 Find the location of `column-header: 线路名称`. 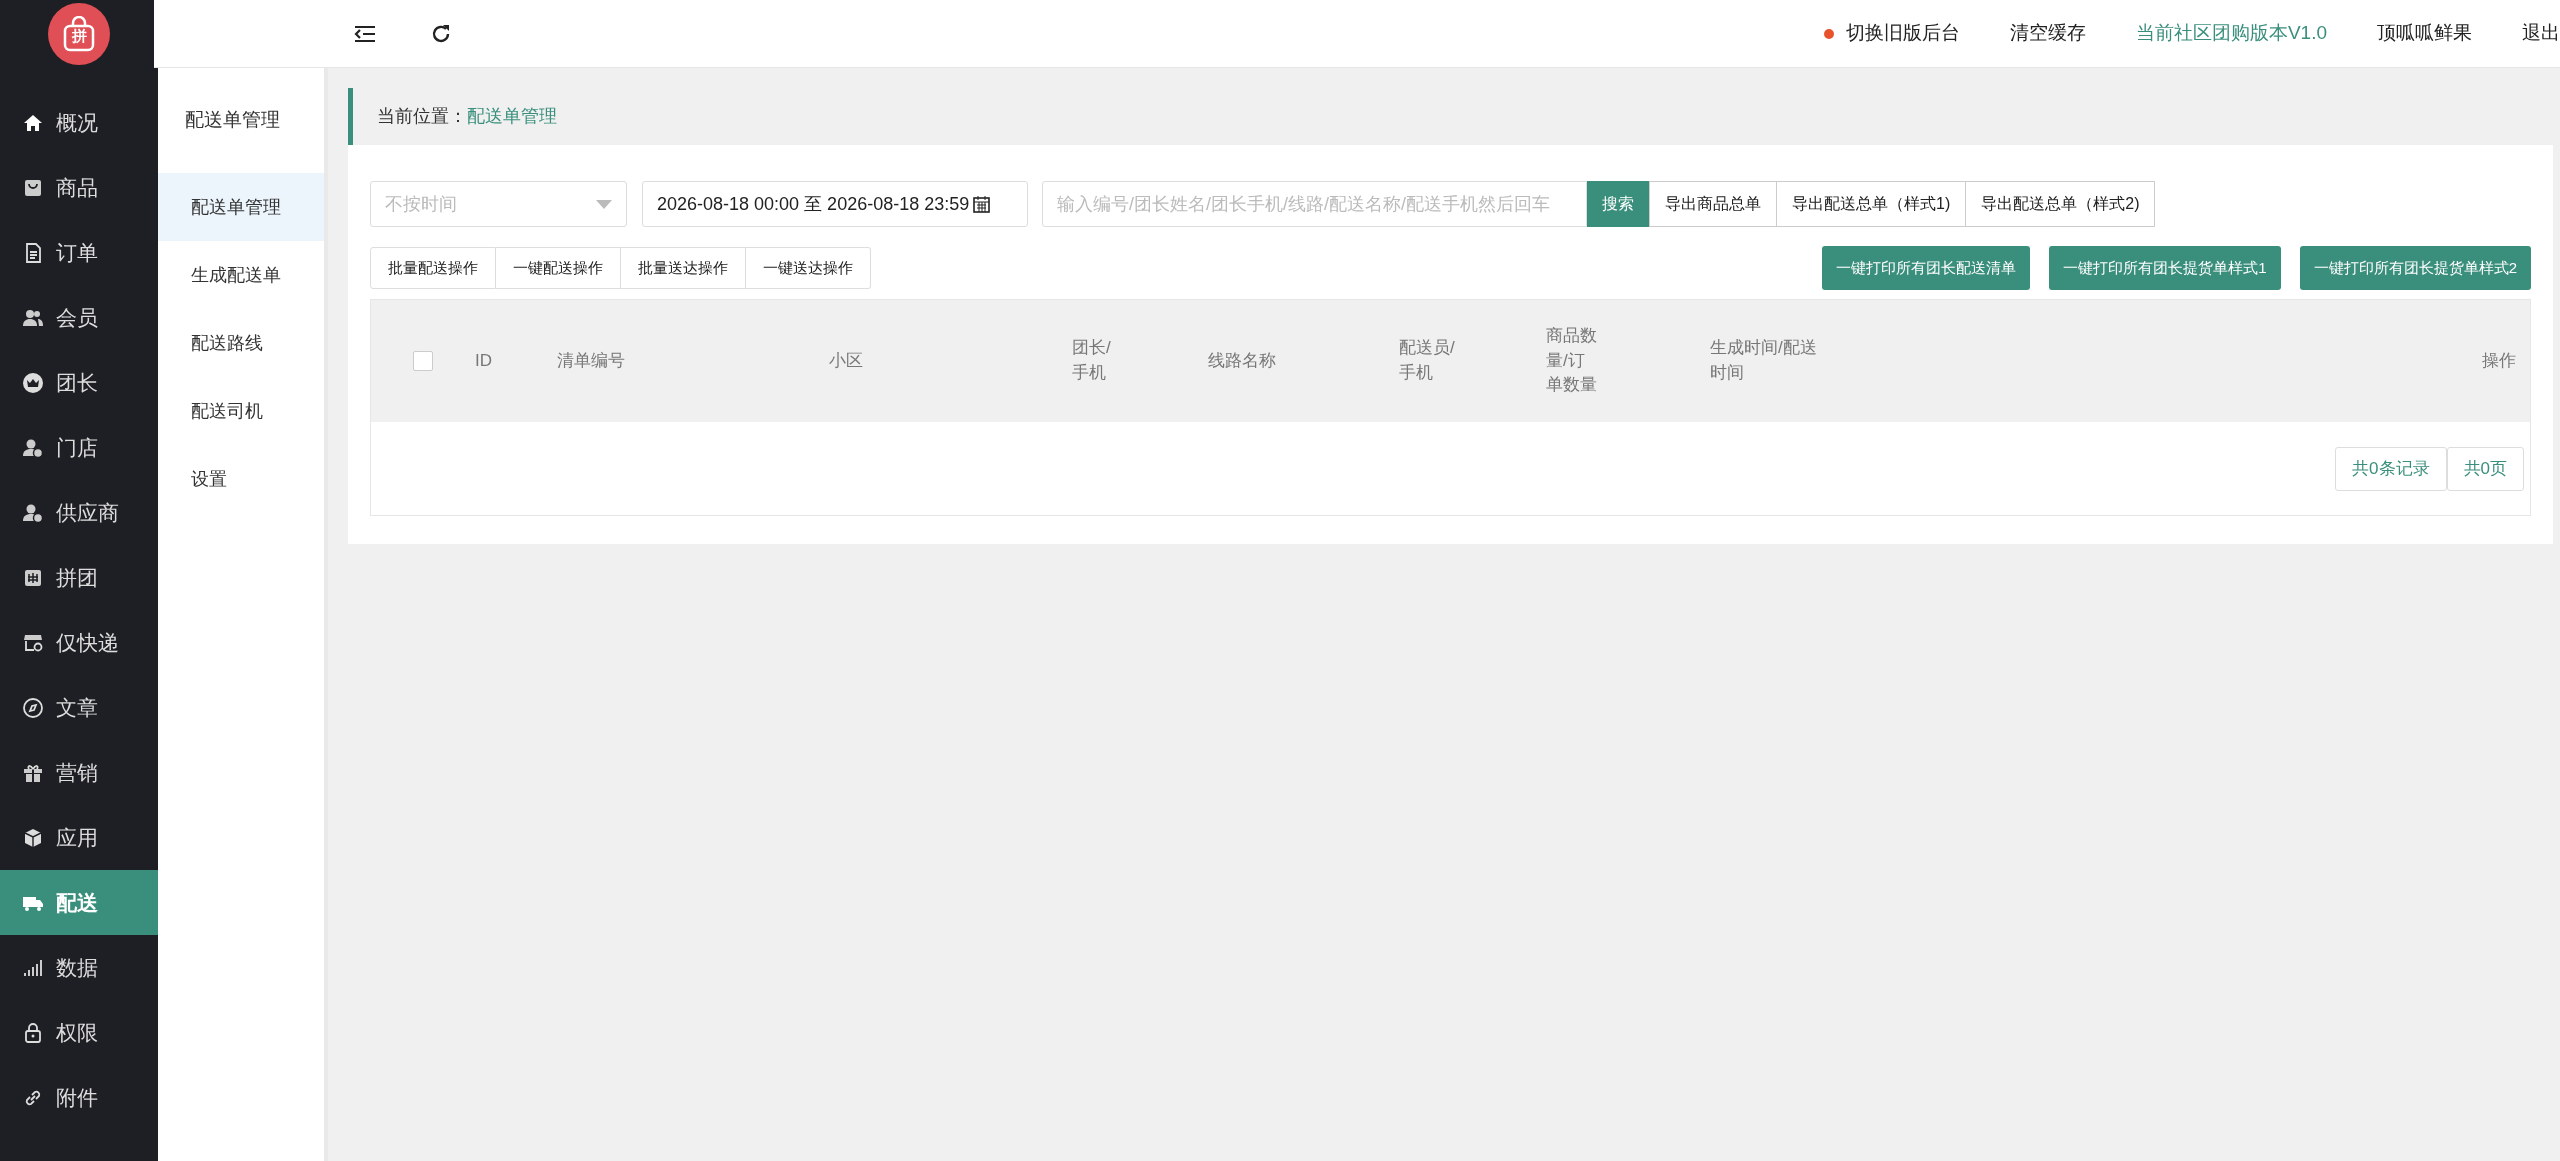

column-header: 线路名称 is located at coordinates (1242, 360).